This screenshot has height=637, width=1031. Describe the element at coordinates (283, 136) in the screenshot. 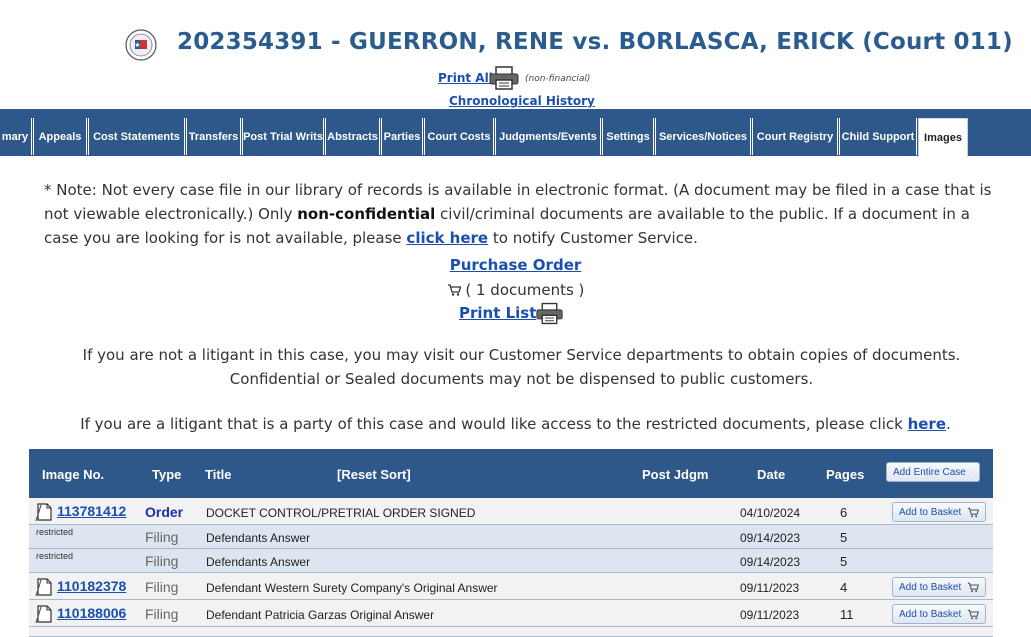

I see `tab-post-trial-writs: Post Trial Writs` at that location.